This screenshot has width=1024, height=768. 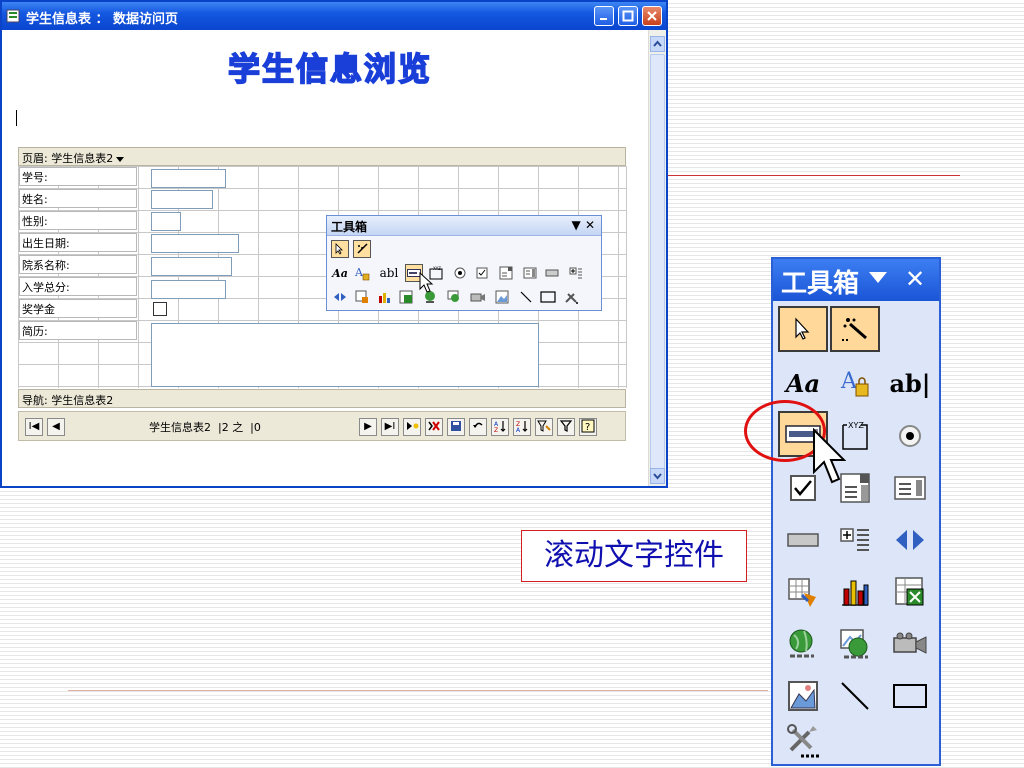 What do you see at coordinates (78, 176) in the screenshot?
I see `field-label-student-id: 学号:` at bounding box center [78, 176].